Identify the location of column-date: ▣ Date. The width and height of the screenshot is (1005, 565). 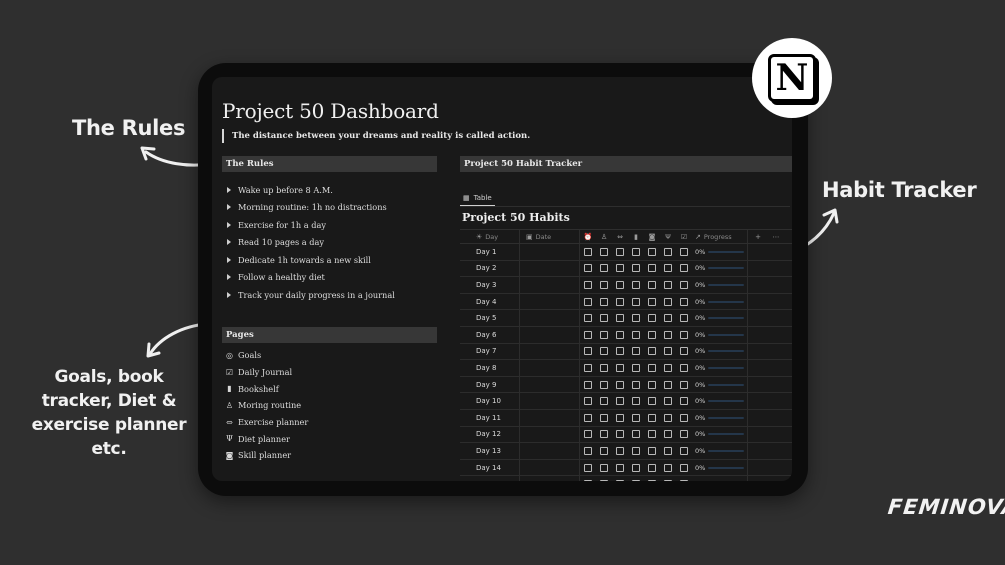
(550, 236).